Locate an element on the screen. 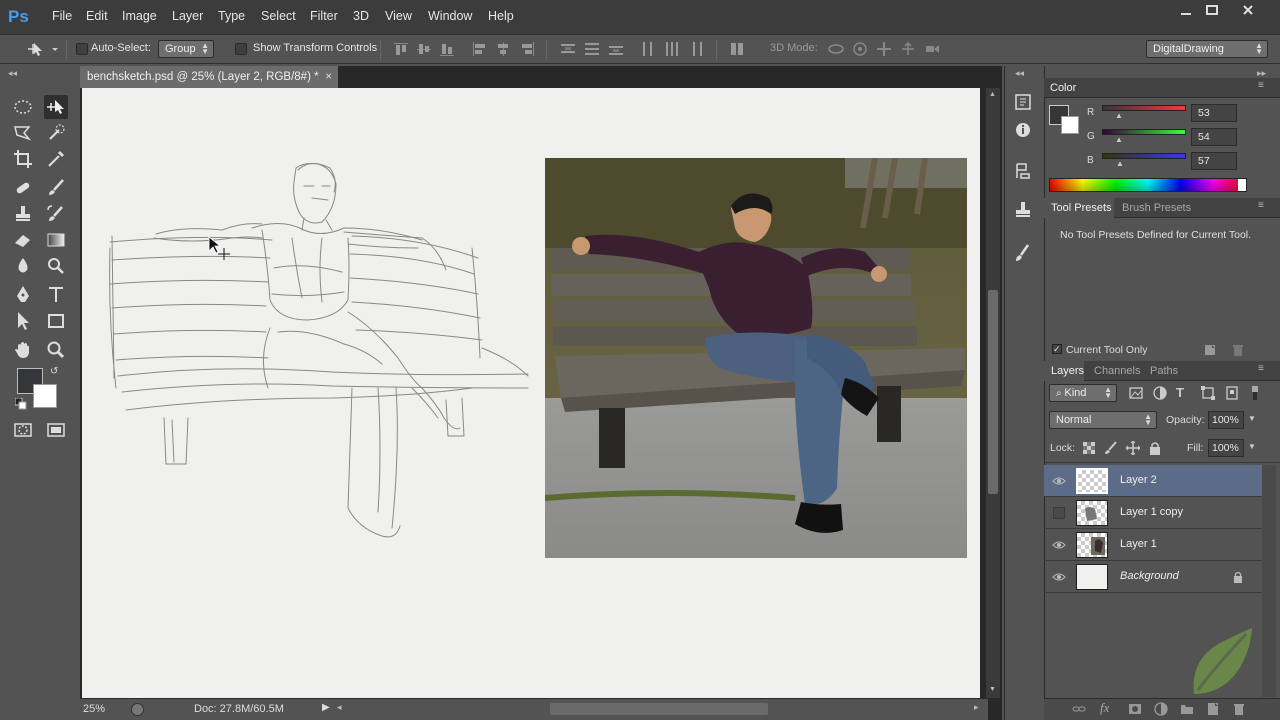 The height and width of the screenshot is (720, 1280). move-tool-preset-picker is located at coordinates (42, 49).